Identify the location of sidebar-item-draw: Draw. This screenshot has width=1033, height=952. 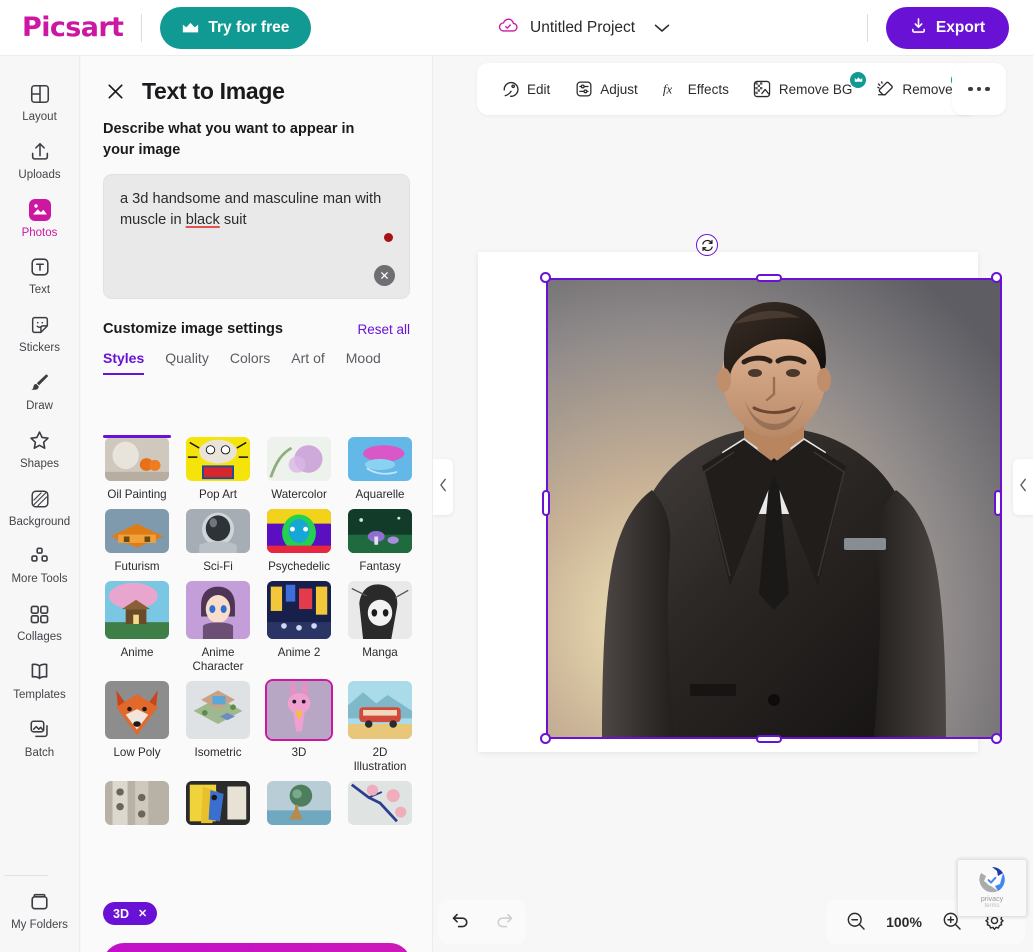
(40, 390).